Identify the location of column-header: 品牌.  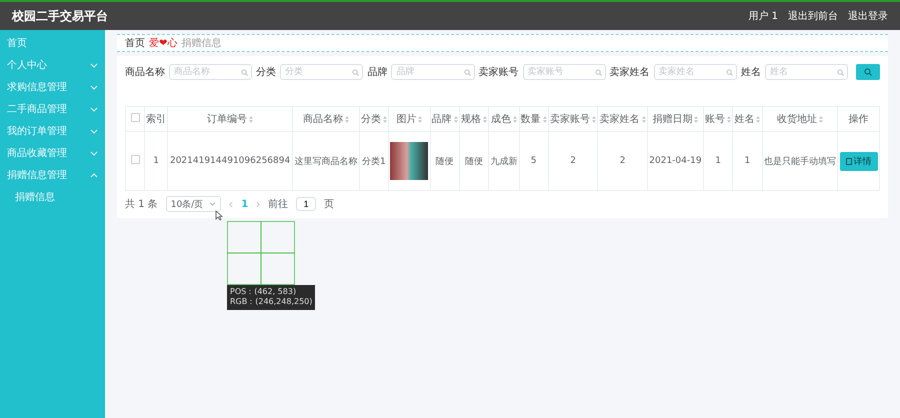
(442, 119).